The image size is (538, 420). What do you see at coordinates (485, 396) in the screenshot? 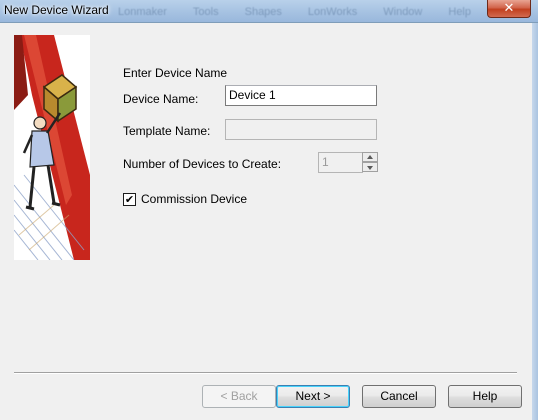
I see `help-button: Help` at bounding box center [485, 396].